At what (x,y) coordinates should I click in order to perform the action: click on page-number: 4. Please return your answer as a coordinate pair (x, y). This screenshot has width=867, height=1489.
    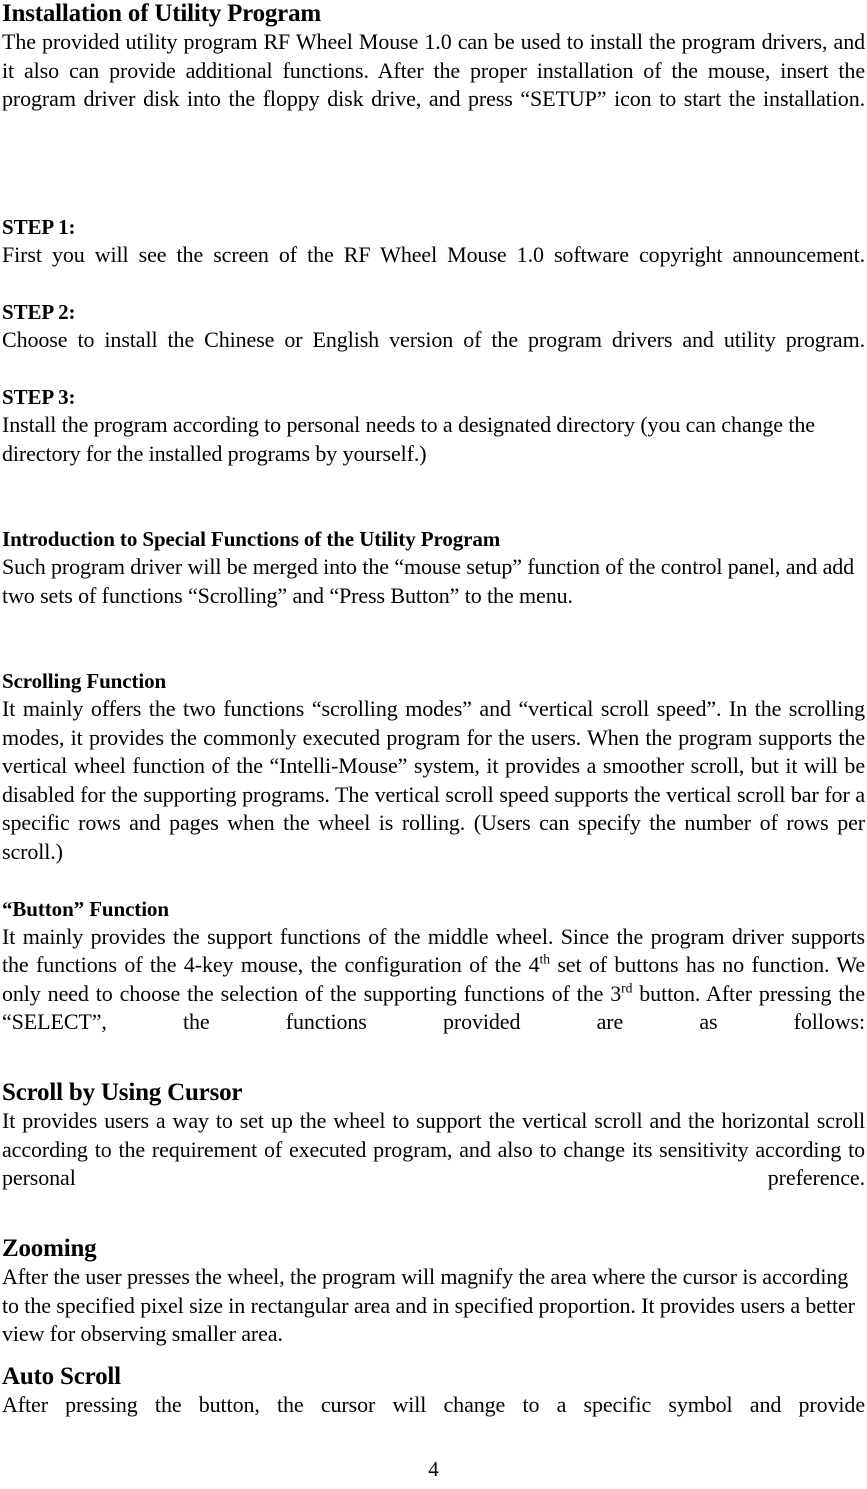
    Looking at the image, I should click on (433, 1469).